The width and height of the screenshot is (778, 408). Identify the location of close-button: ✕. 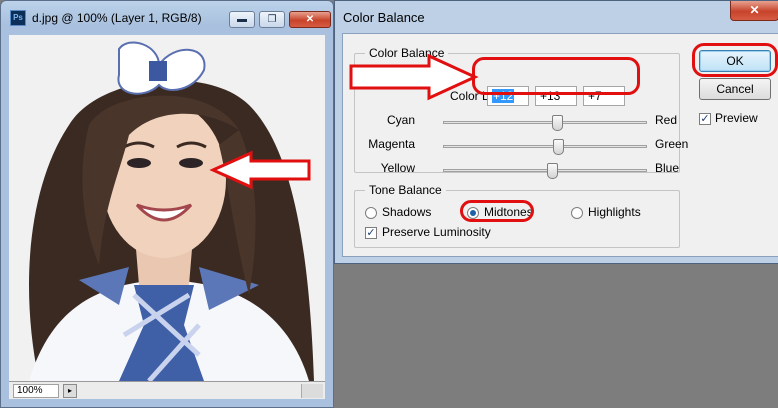
(310, 19).